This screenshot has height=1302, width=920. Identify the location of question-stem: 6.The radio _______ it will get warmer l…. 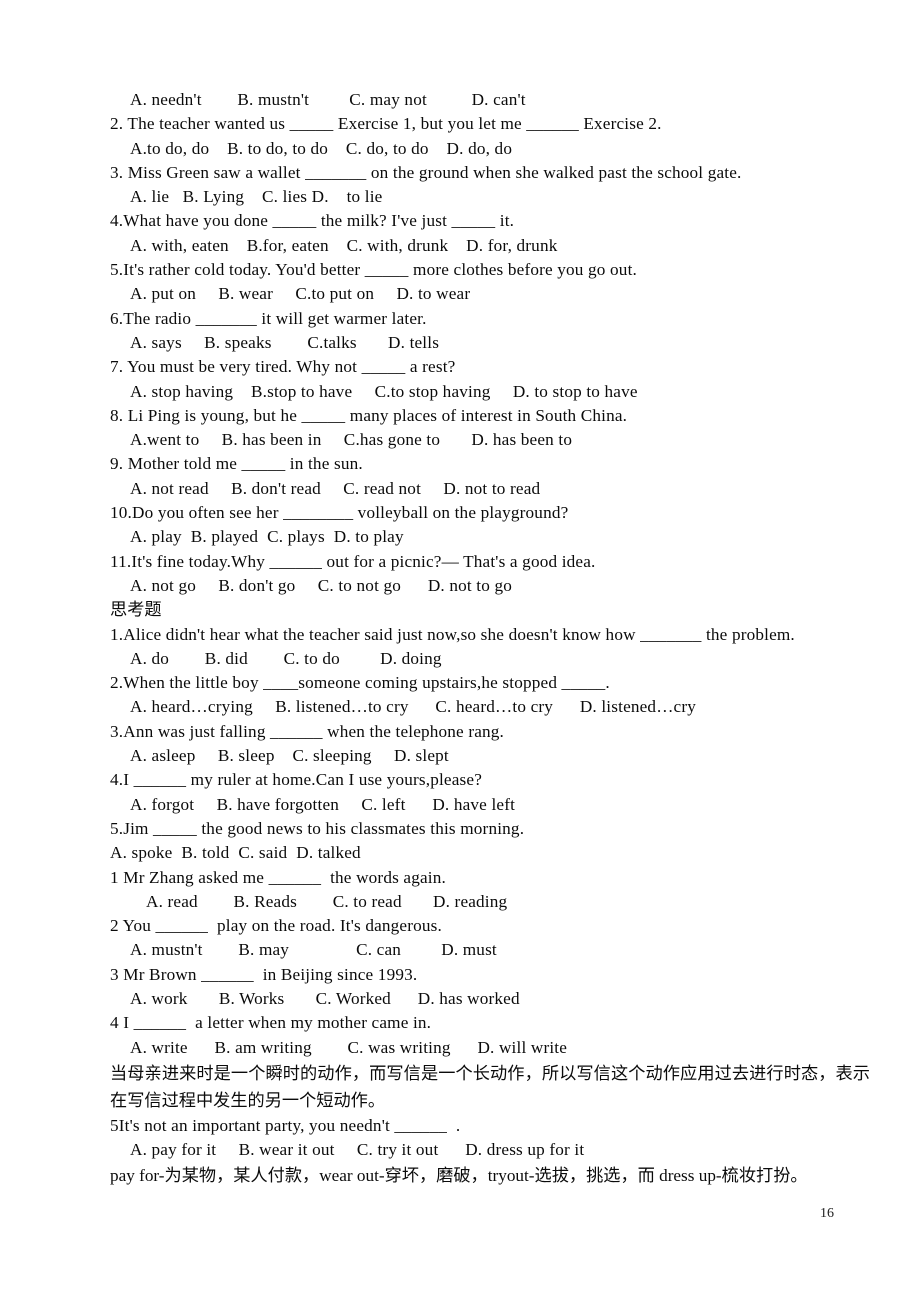
(268, 318).